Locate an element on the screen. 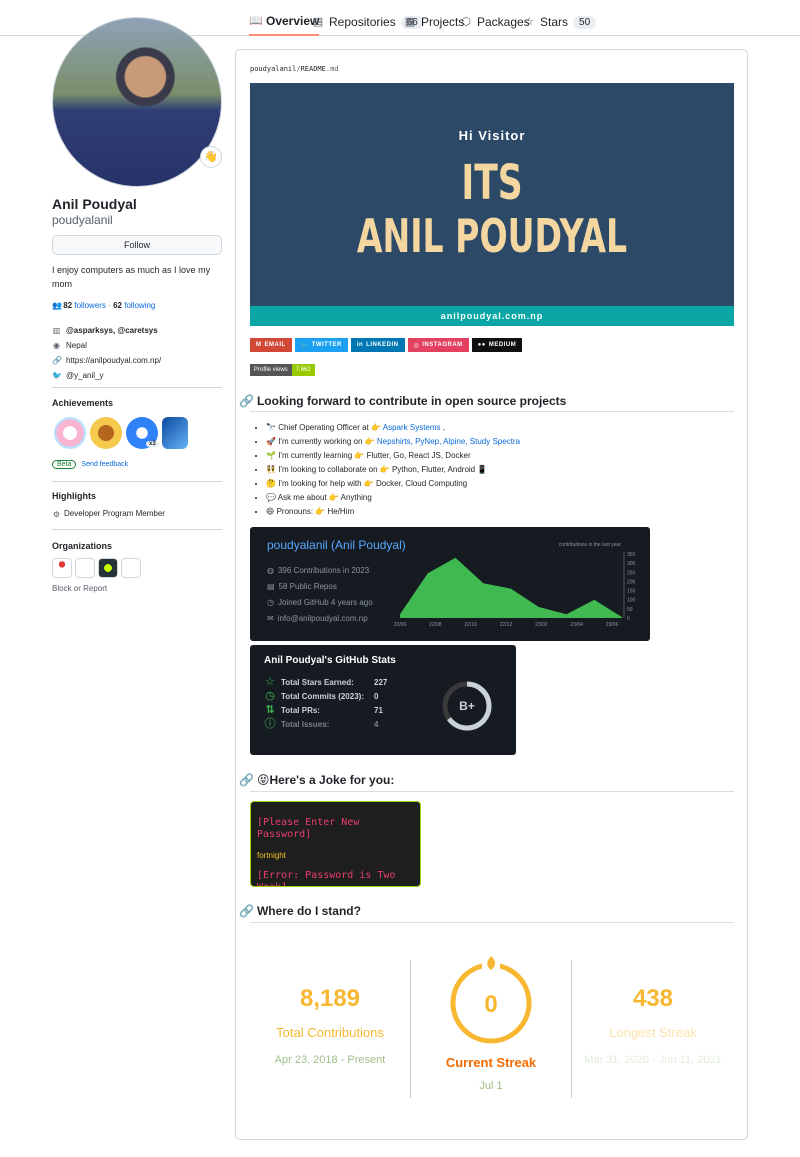 Image resolution: width=800 pixels, height=1157 pixels. follow-button: Follow is located at coordinates (137, 245).